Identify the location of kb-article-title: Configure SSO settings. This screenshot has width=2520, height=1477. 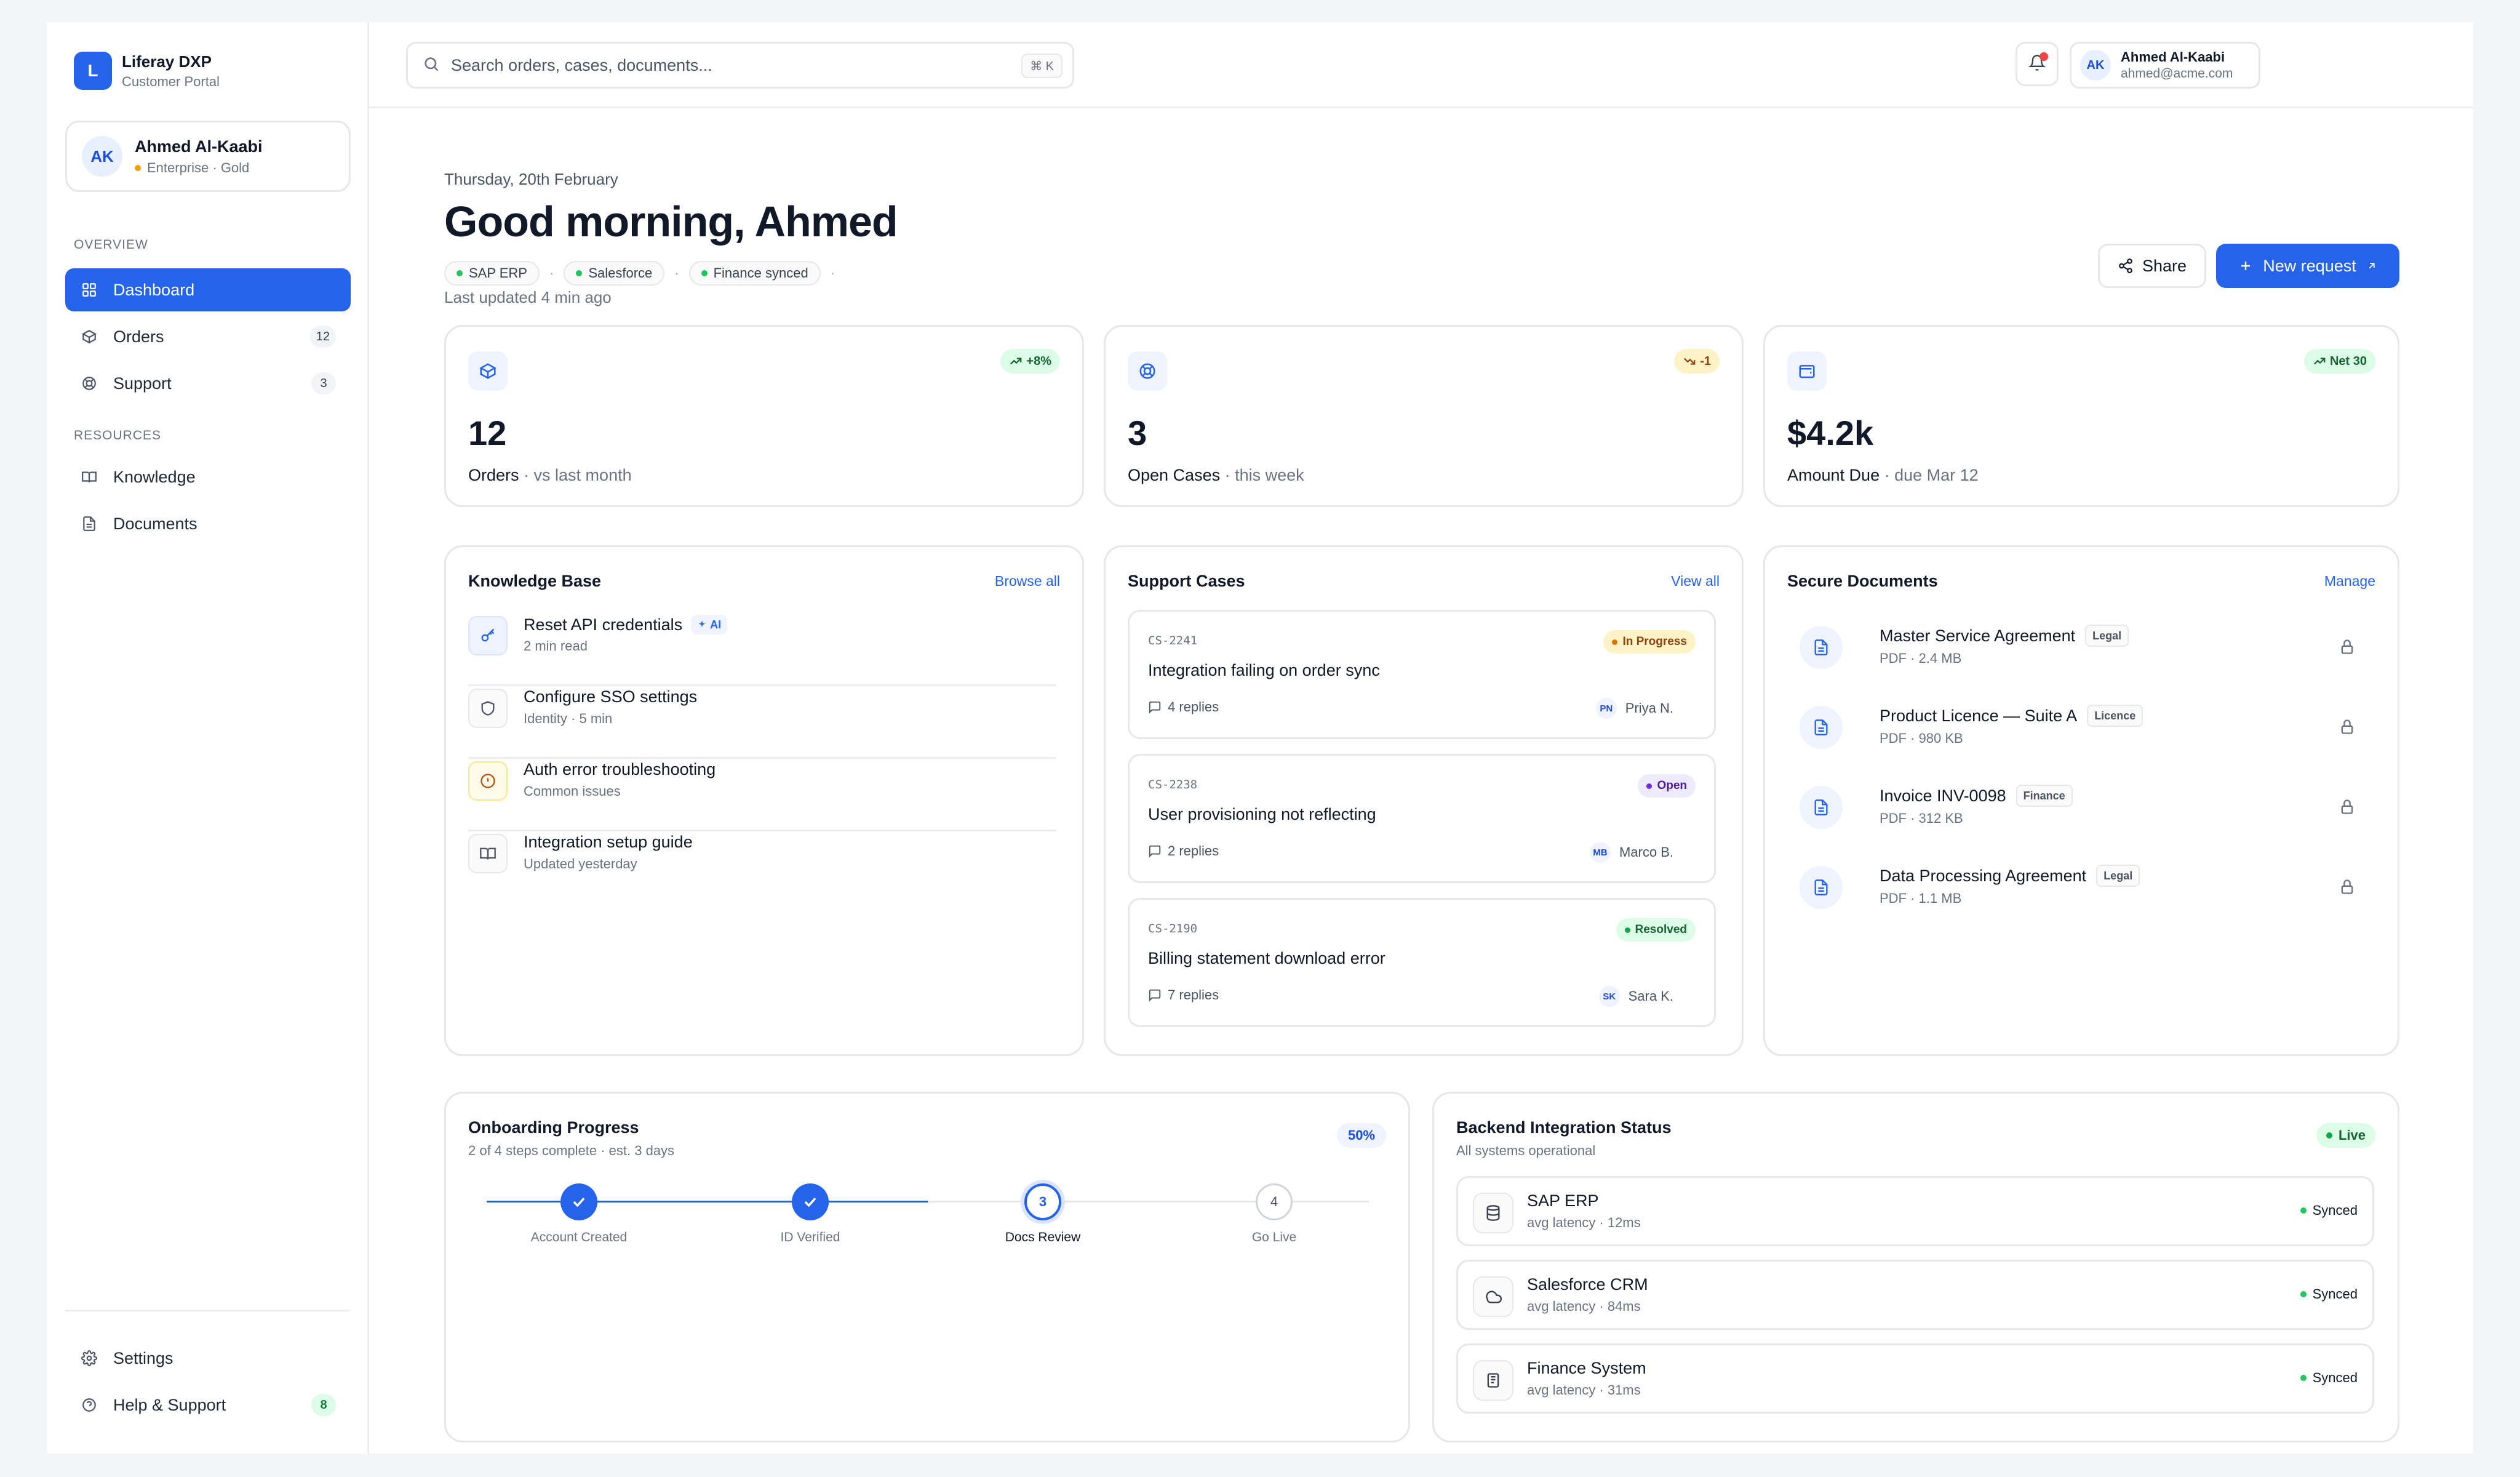
(611, 696).